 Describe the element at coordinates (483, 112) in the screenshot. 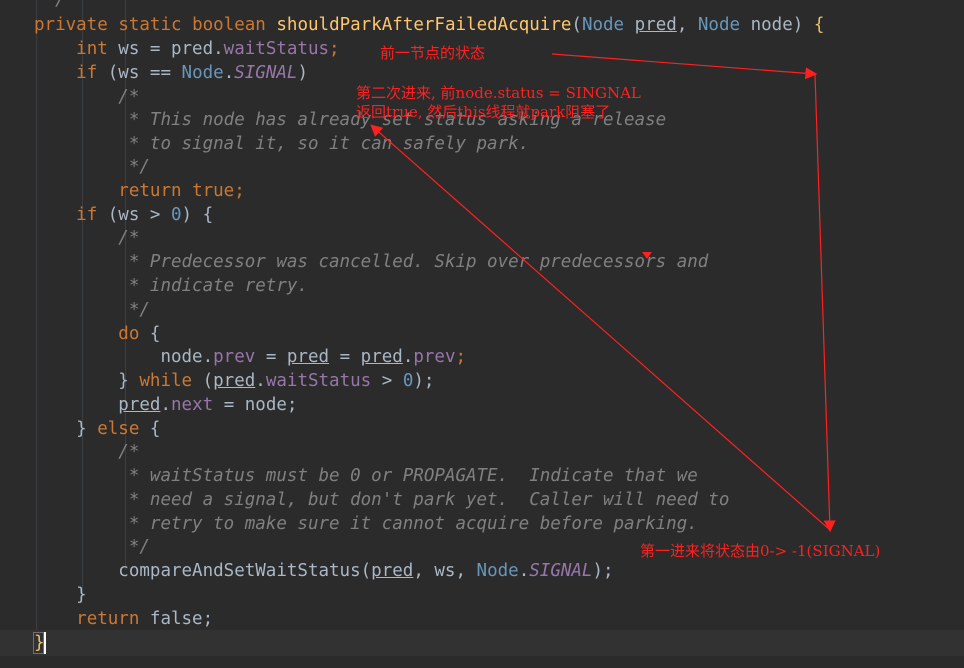

I see `annotation-second-entry-line2: 返回true, 然后this线程就park阻塞了` at that location.